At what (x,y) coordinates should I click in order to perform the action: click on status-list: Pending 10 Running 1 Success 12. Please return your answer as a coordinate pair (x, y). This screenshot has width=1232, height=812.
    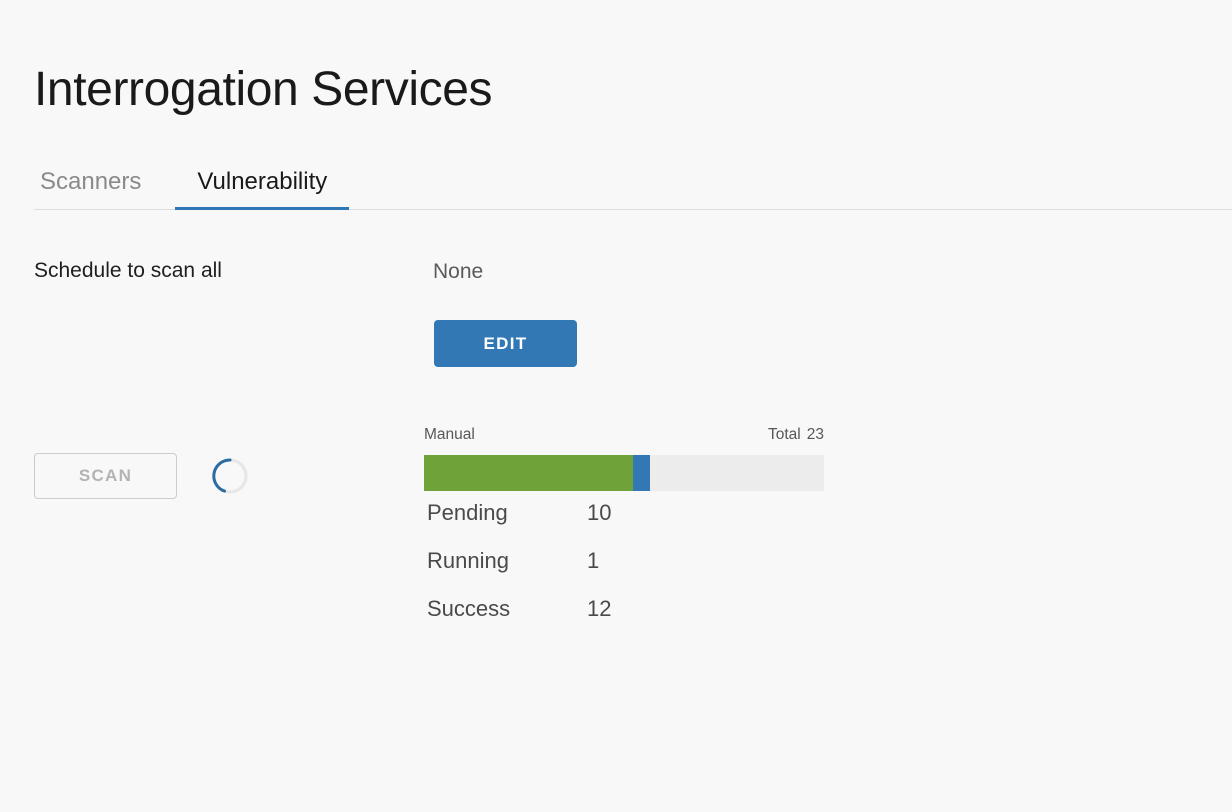
    Looking at the image, I should click on (587, 572).